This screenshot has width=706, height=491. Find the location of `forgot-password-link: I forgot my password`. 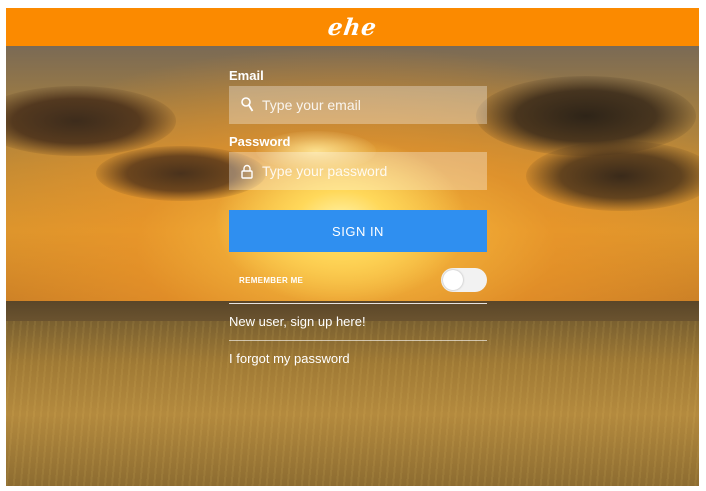

forgot-password-link: I forgot my password is located at coordinates (358, 359).